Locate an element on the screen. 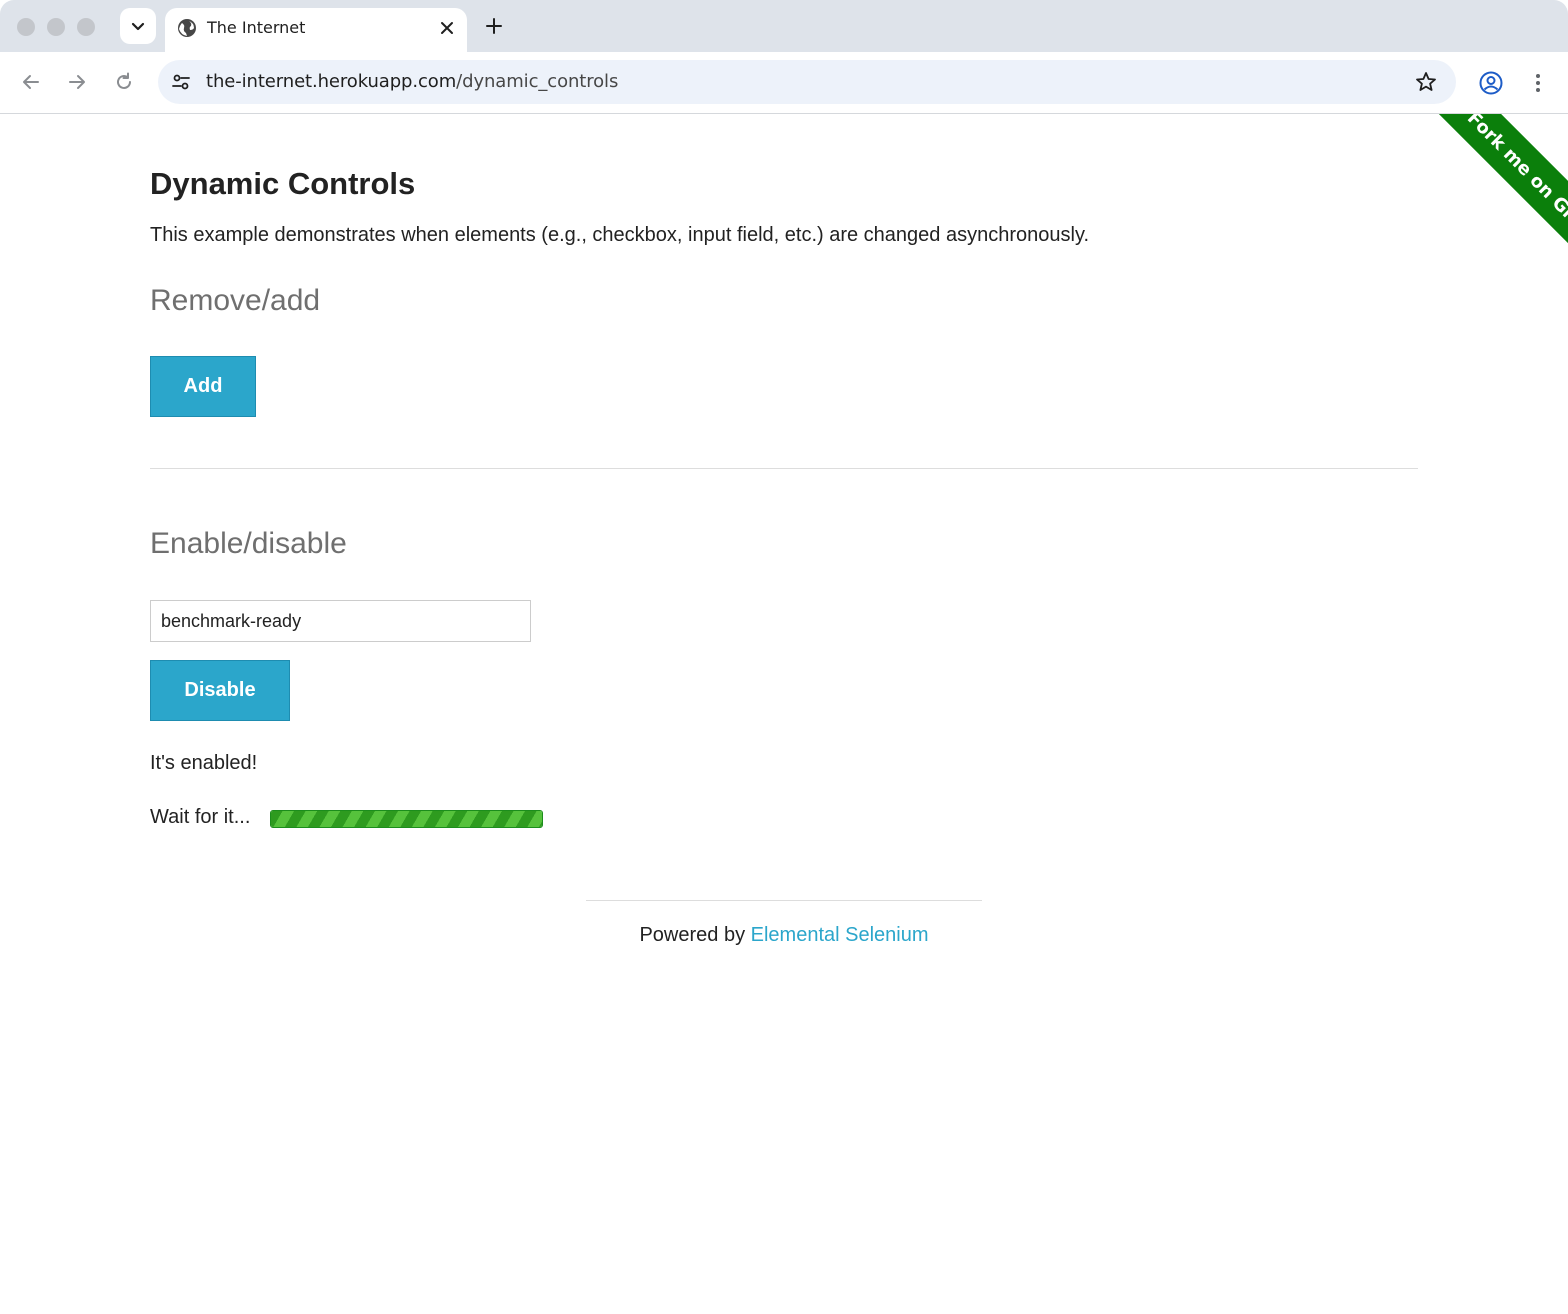  enable-disable-heading: Enable/disable is located at coordinates (248, 543).